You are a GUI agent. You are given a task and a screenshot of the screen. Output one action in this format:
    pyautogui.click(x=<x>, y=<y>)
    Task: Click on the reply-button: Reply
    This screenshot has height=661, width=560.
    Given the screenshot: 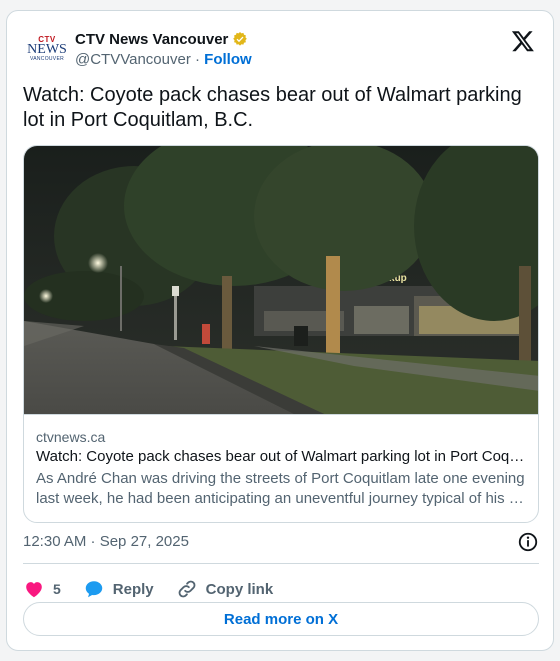 What is the action you would take?
    pyautogui.click(x=118, y=589)
    